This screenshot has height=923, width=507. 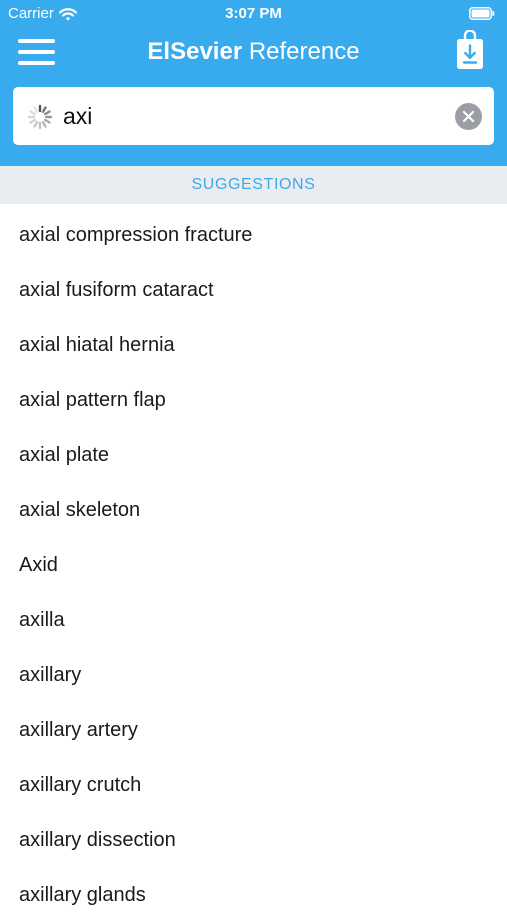 I want to click on suggestion-item: Axid, so click(x=253, y=565).